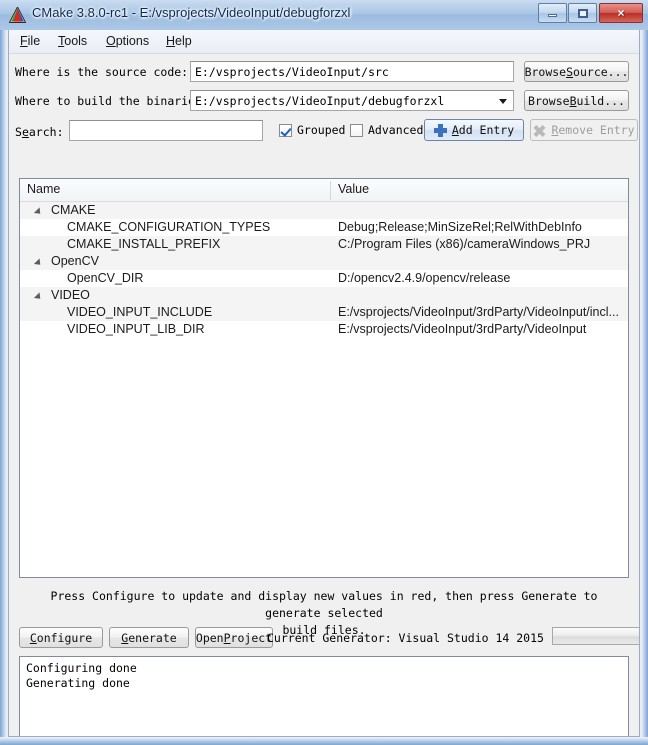 The image size is (648, 745). I want to click on configure-label-post: onfigure, so click(64, 637).